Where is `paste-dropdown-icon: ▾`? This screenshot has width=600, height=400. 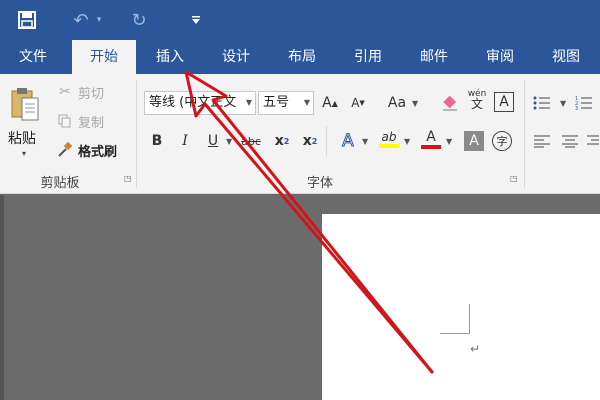 paste-dropdown-icon: ▾ is located at coordinates (24, 153).